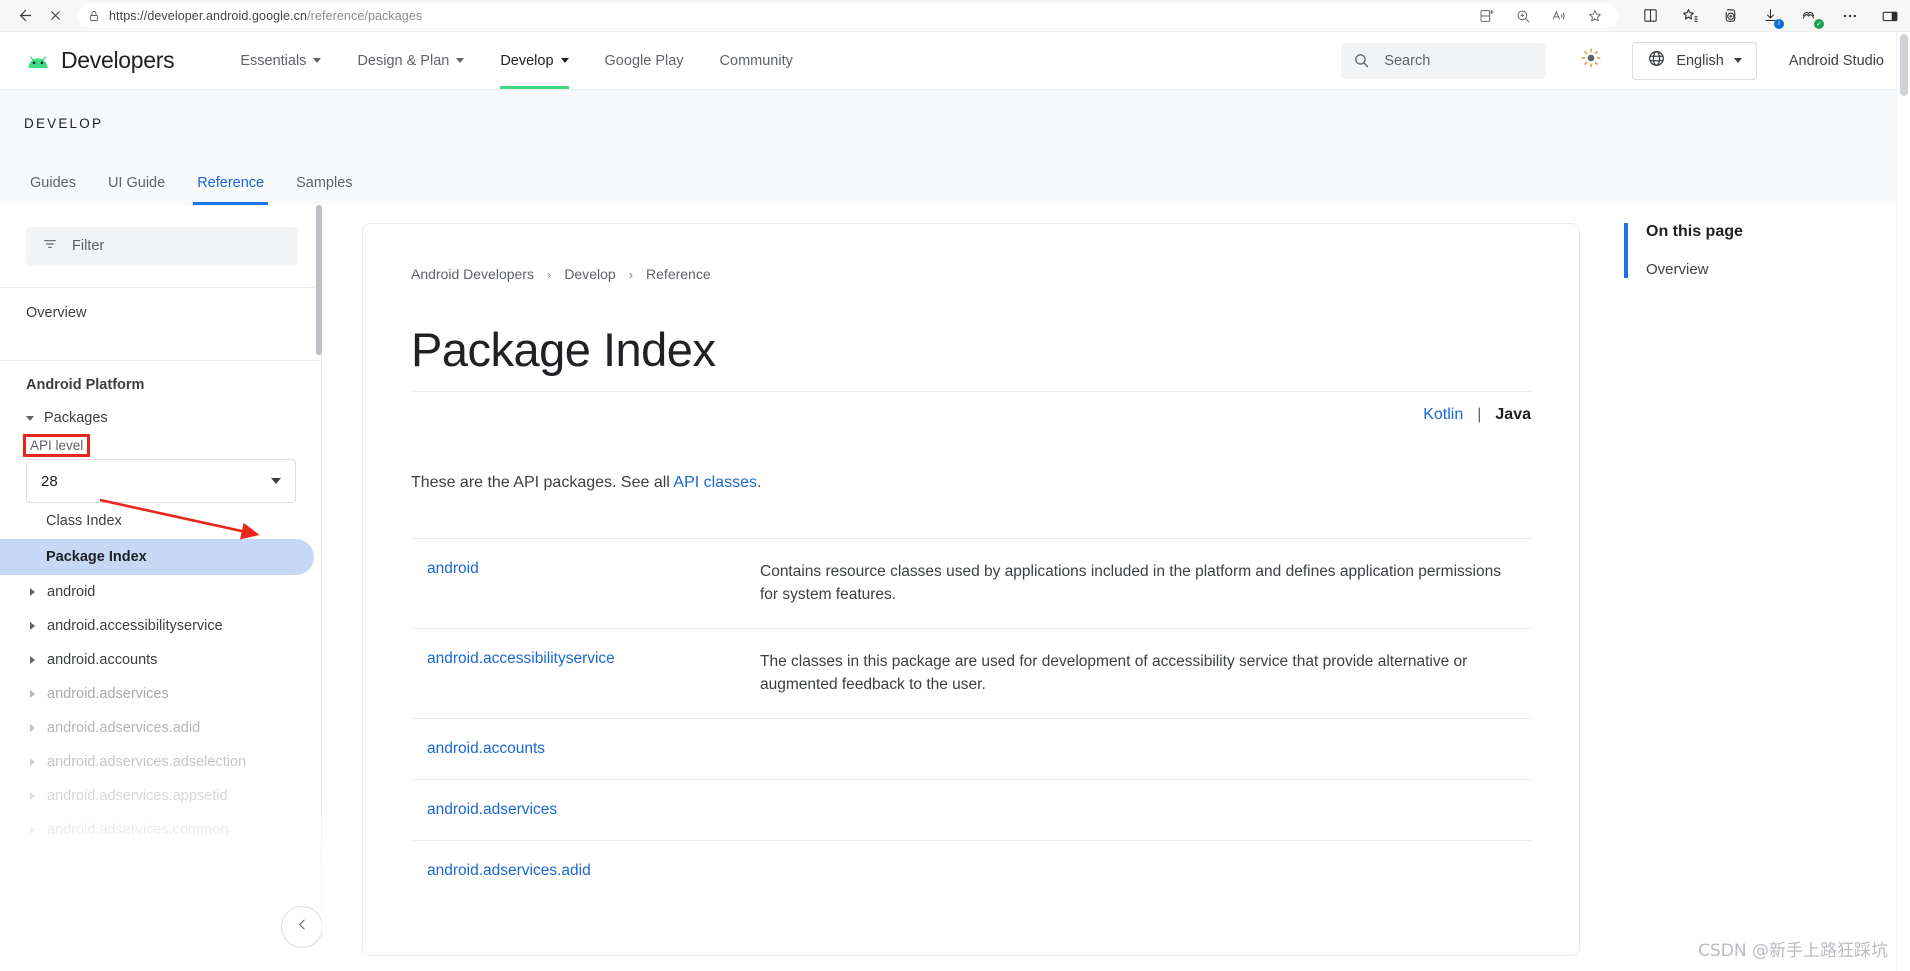  Describe the element at coordinates (161, 694) in the screenshot. I see `sidebar-package-android-adservices: android.adservices` at that location.